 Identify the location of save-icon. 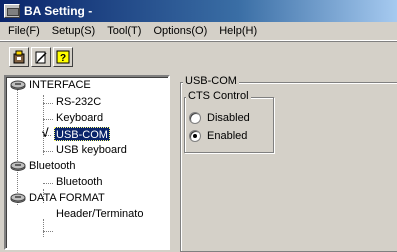
(19, 56).